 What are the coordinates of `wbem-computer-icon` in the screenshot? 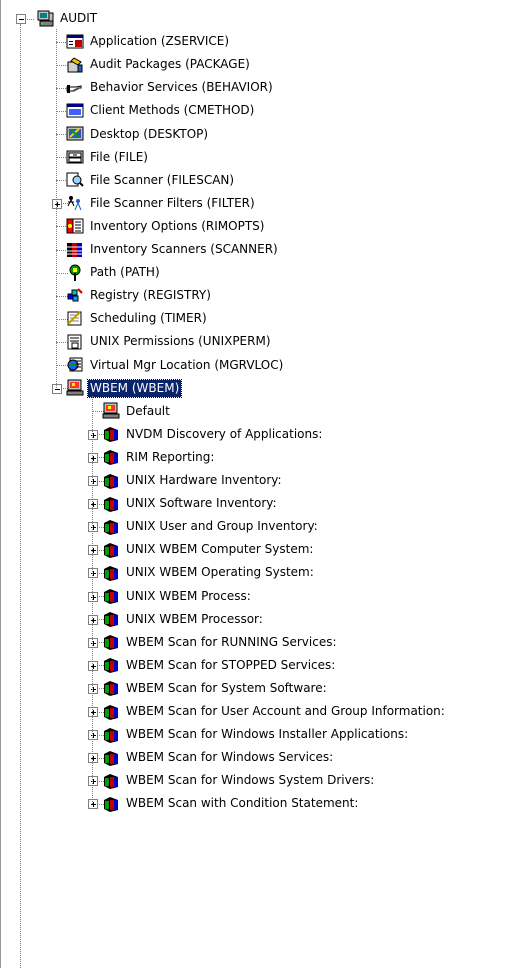 It's located at (75, 388).